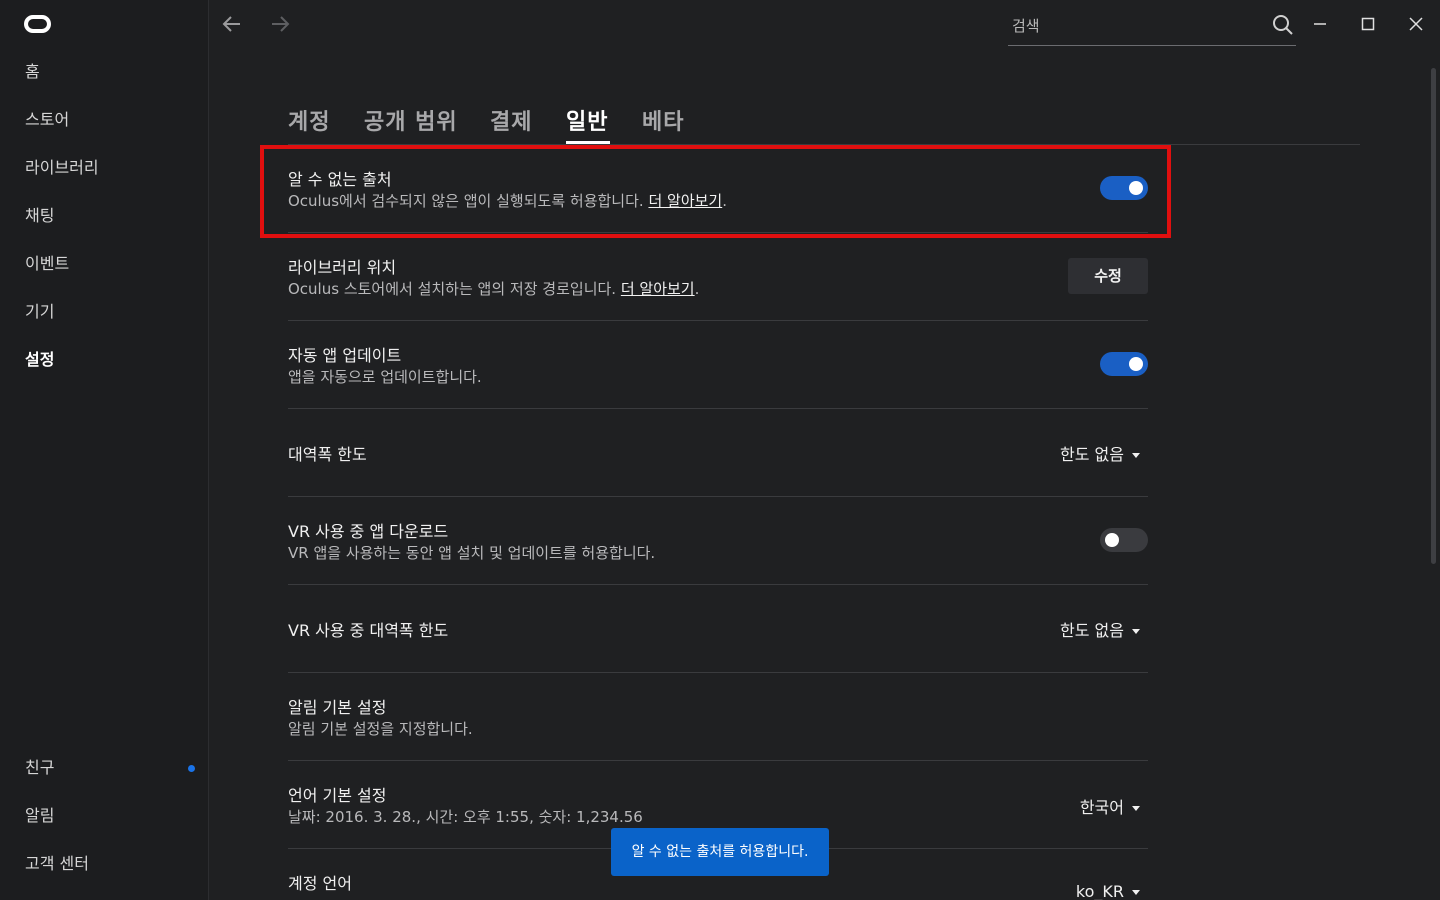  Describe the element at coordinates (32, 72) in the screenshot. I see `sidebar-item-home: 홈` at that location.